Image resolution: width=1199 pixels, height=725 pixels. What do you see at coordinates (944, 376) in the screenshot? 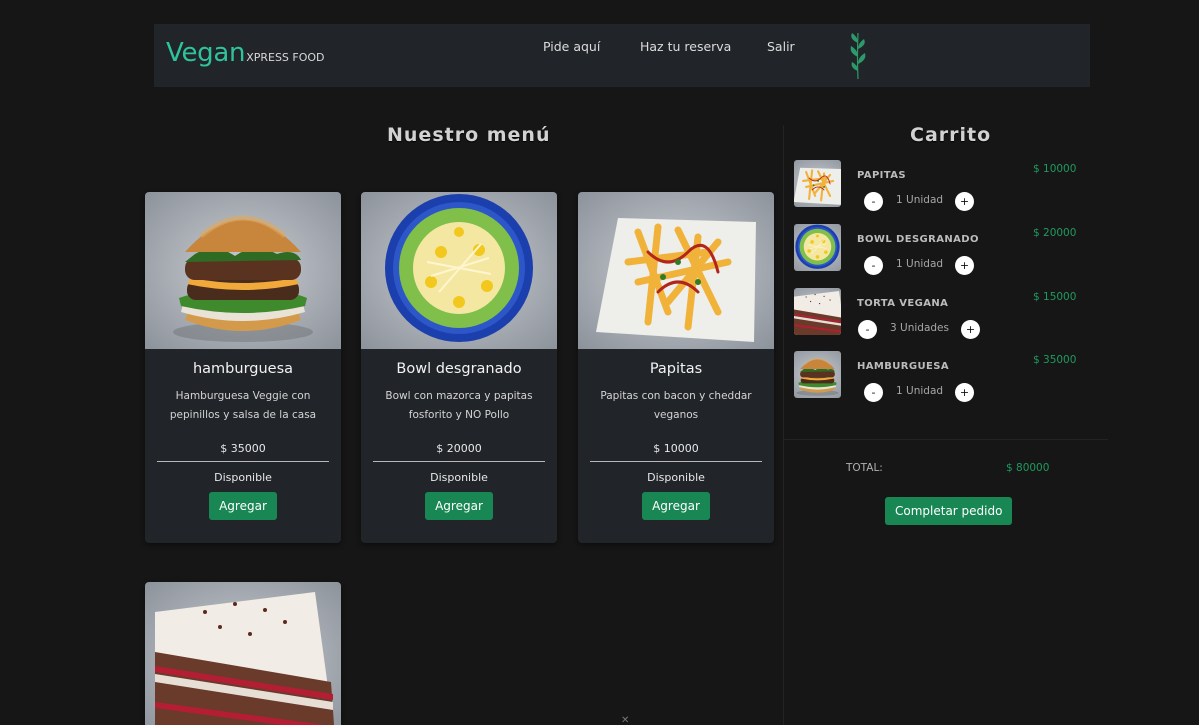
I see `cart-item-hamburguesa: HAMBURGUESA $ 35000 - 1 Unidad +` at bounding box center [944, 376].